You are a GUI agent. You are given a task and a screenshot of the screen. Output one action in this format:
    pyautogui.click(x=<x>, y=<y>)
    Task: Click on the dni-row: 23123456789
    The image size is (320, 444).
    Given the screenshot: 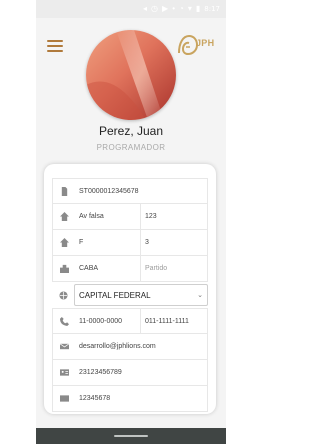 What is the action you would take?
    pyautogui.click(x=130, y=373)
    